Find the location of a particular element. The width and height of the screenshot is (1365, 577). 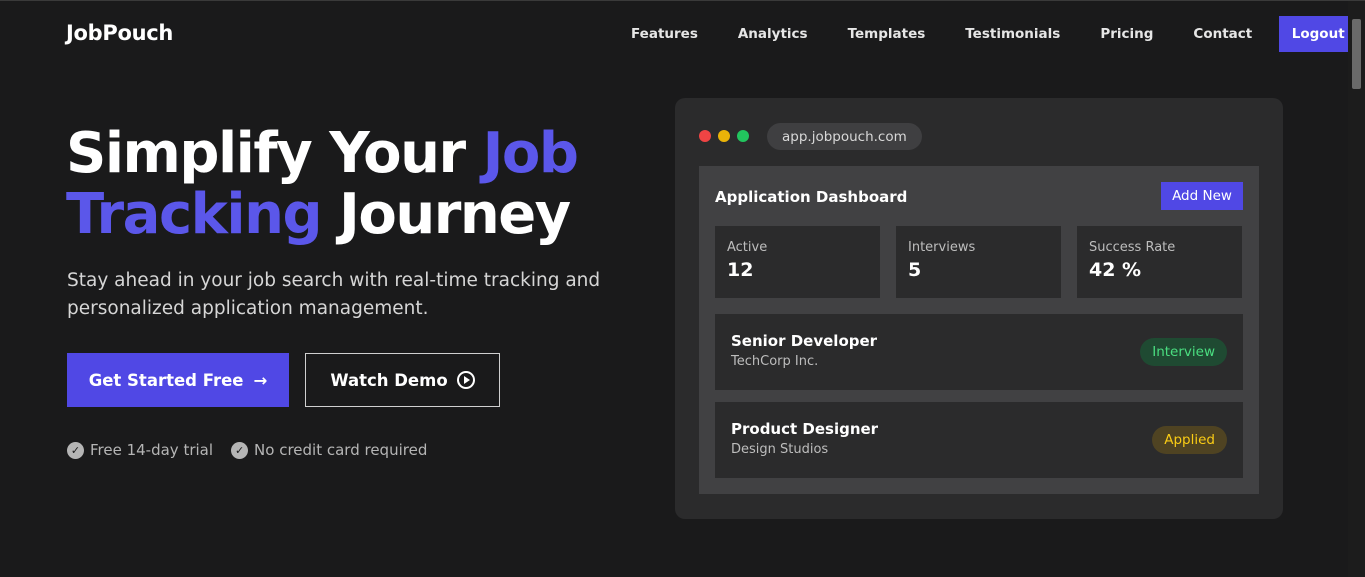

window-dot-yellow-icon is located at coordinates (724, 136).